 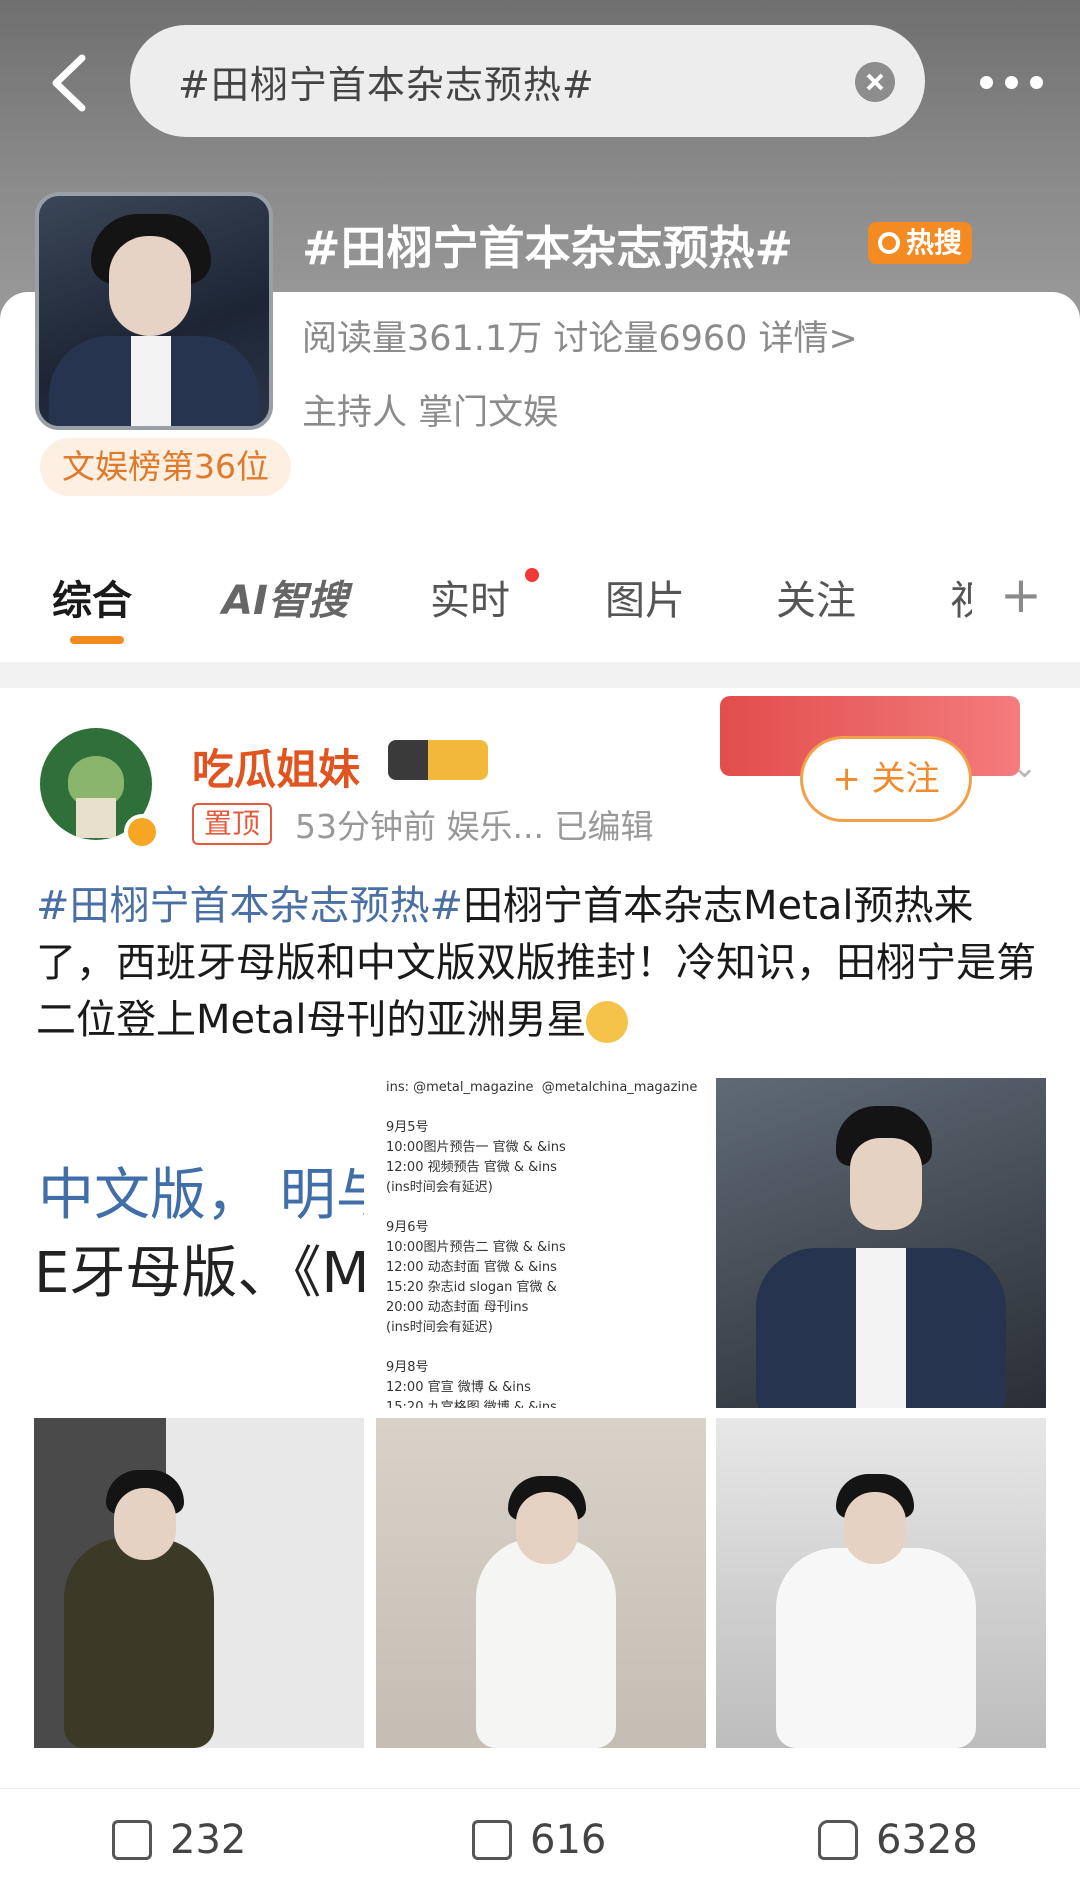 I want to click on add-tab-icon: +, so click(x=1021, y=595).